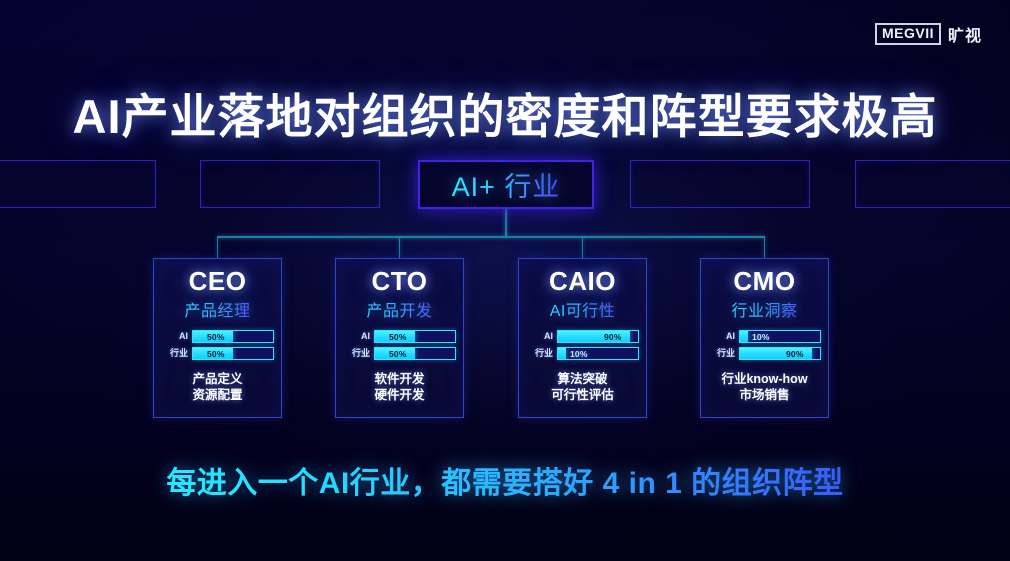  I want to click on role-card-title: CAIO, so click(582, 281).